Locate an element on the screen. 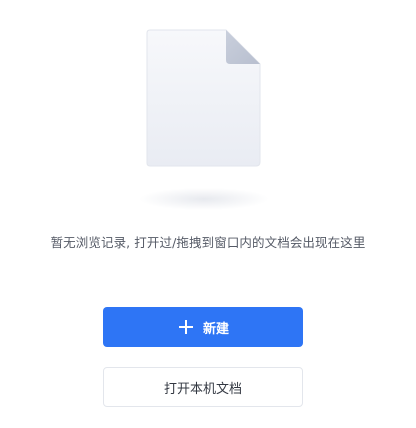 The image size is (416, 428). plus-icon is located at coordinates (185, 327).